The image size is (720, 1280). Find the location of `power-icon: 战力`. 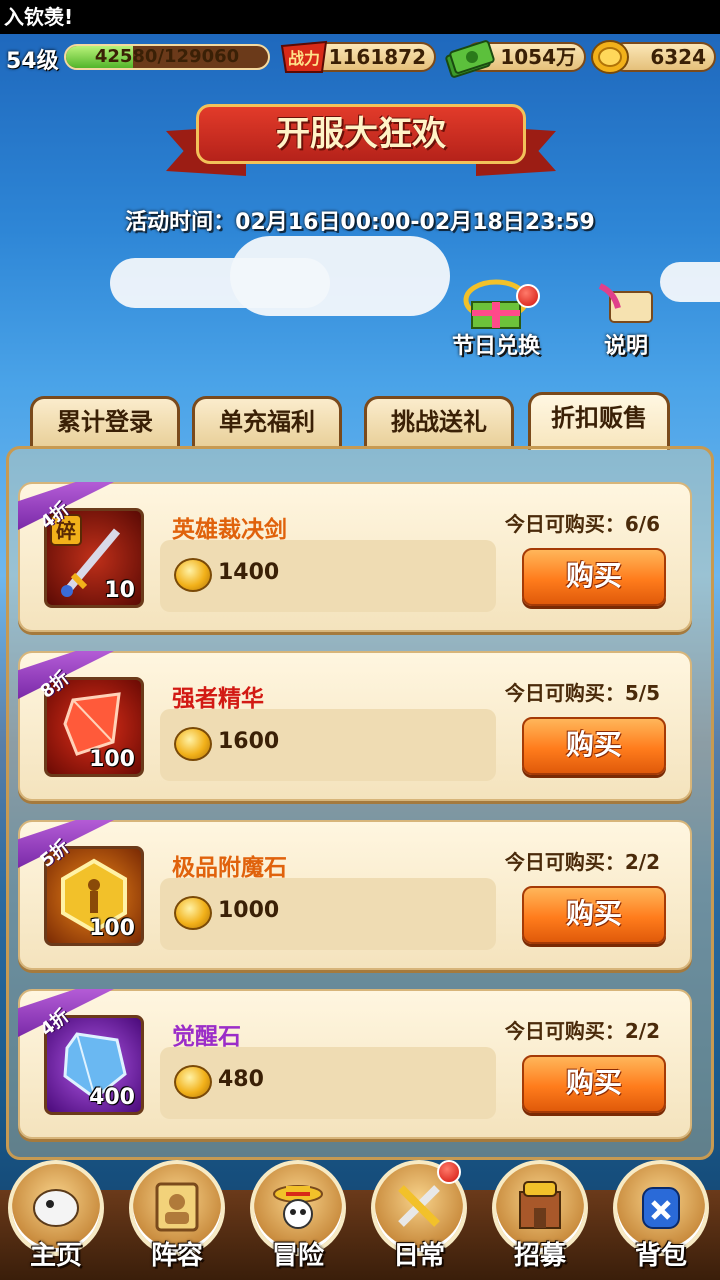

power-icon: 战力 is located at coordinates (304, 57).